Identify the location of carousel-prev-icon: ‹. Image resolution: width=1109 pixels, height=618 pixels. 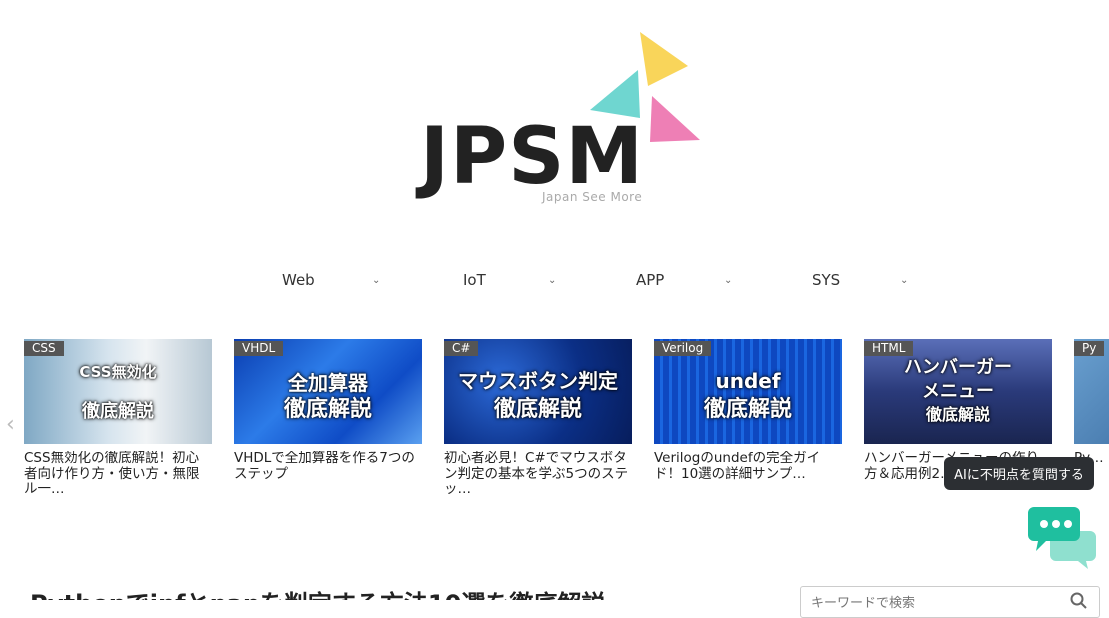
(10, 424).